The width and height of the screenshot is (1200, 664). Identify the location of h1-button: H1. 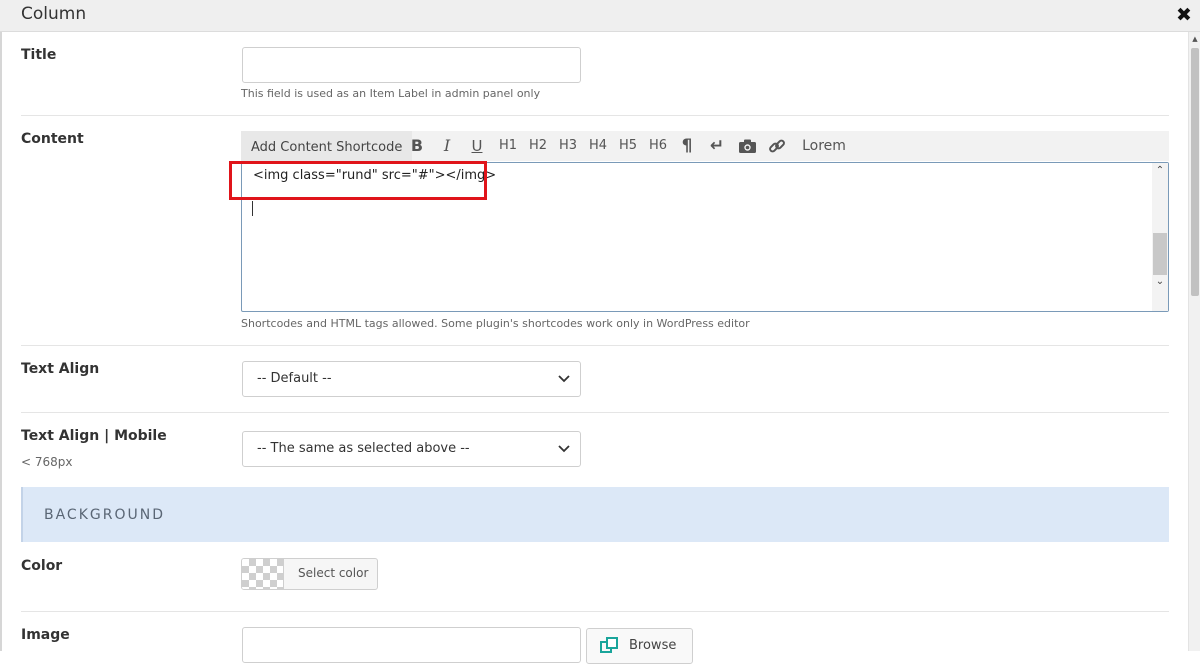
(508, 146).